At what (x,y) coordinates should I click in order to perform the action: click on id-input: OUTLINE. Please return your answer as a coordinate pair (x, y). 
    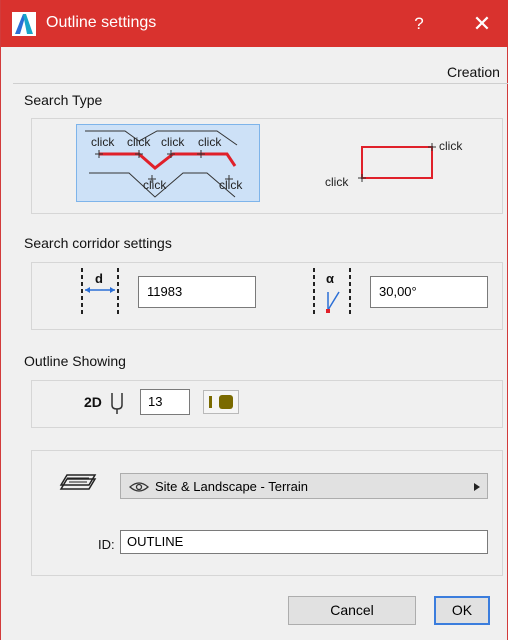
    Looking at the image, I should click on (304, 542).